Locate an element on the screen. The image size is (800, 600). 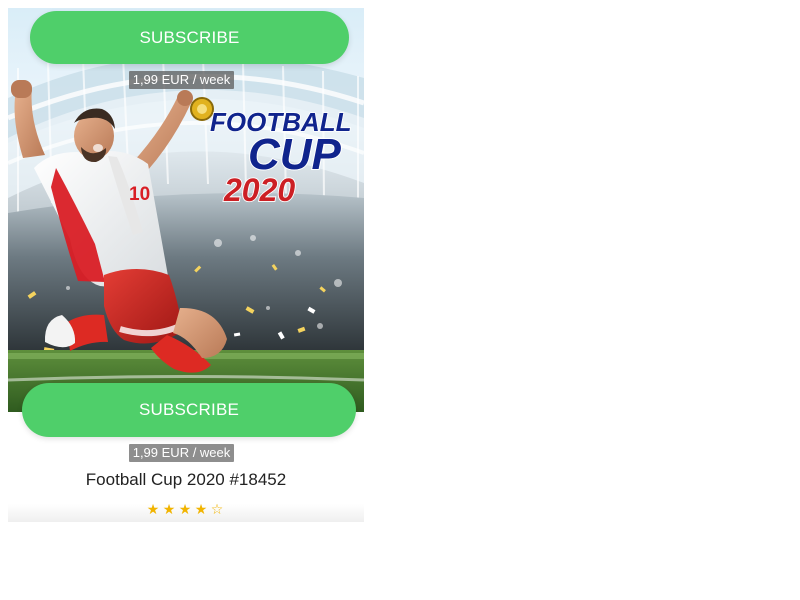
price-label-bottom: 1,99 EUR / week is located at coordinates (181, 453).